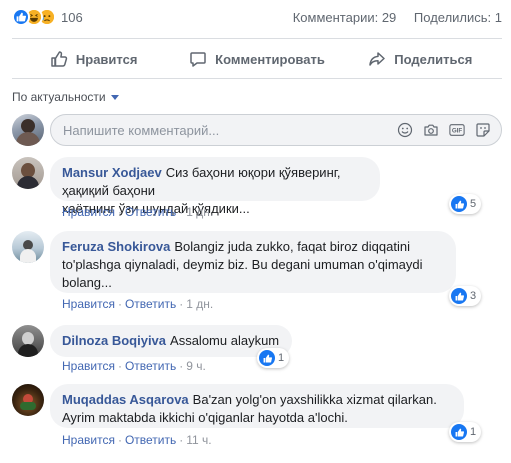  Describe the element at coordinates (116, 246) in the screenshot. I see `comment-author-link: Feruza Shokirova` at that location.